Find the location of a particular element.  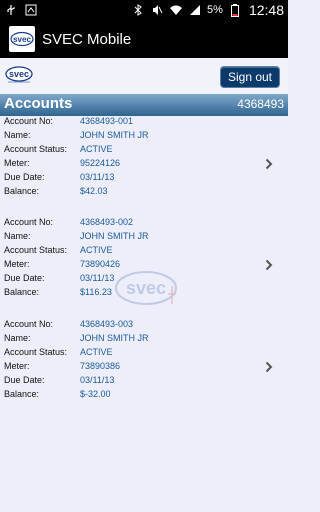

usb-icon is located at coordinates (11, 10).